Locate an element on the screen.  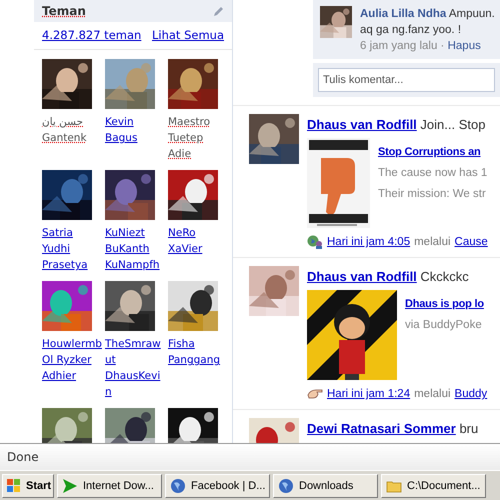
author-link: Dewi Ratnasari Sommer is located at coordinates (381, 428).